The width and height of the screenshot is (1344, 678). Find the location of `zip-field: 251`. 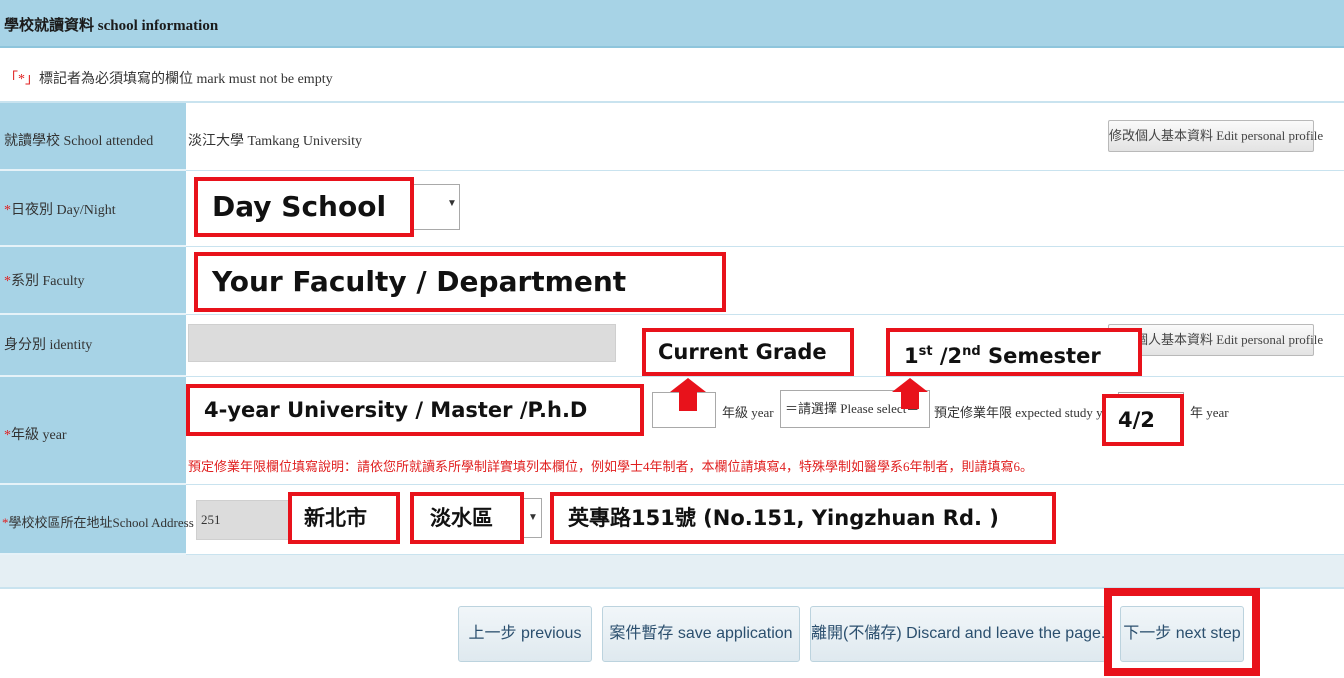

zip-field: 251 is located at coordinates (244, 520).